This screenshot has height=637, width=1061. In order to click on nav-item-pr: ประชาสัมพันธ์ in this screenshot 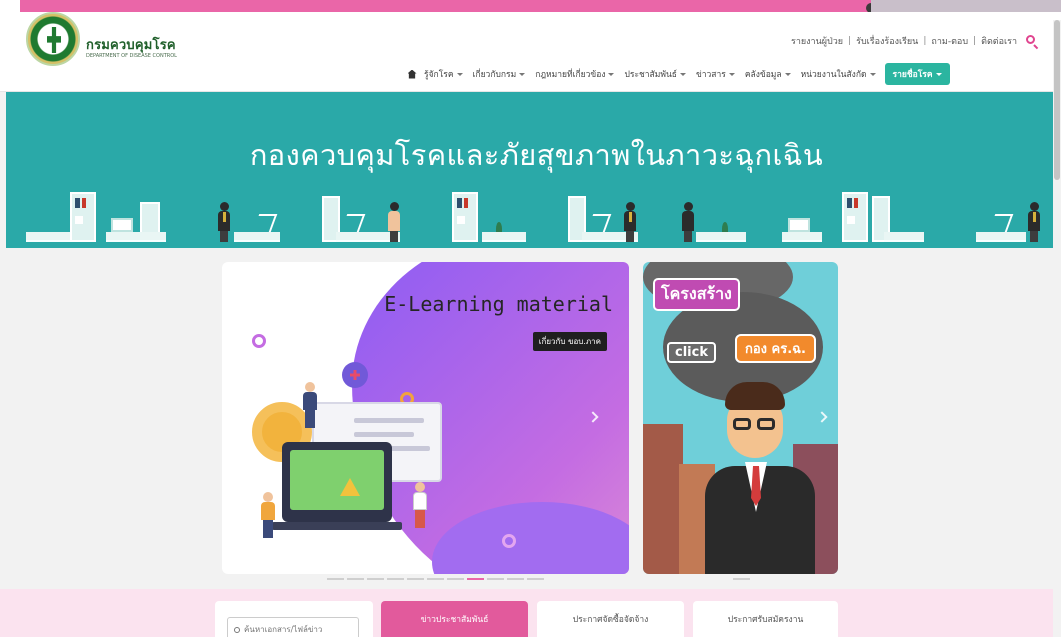, I will do `click(654, 74)`.